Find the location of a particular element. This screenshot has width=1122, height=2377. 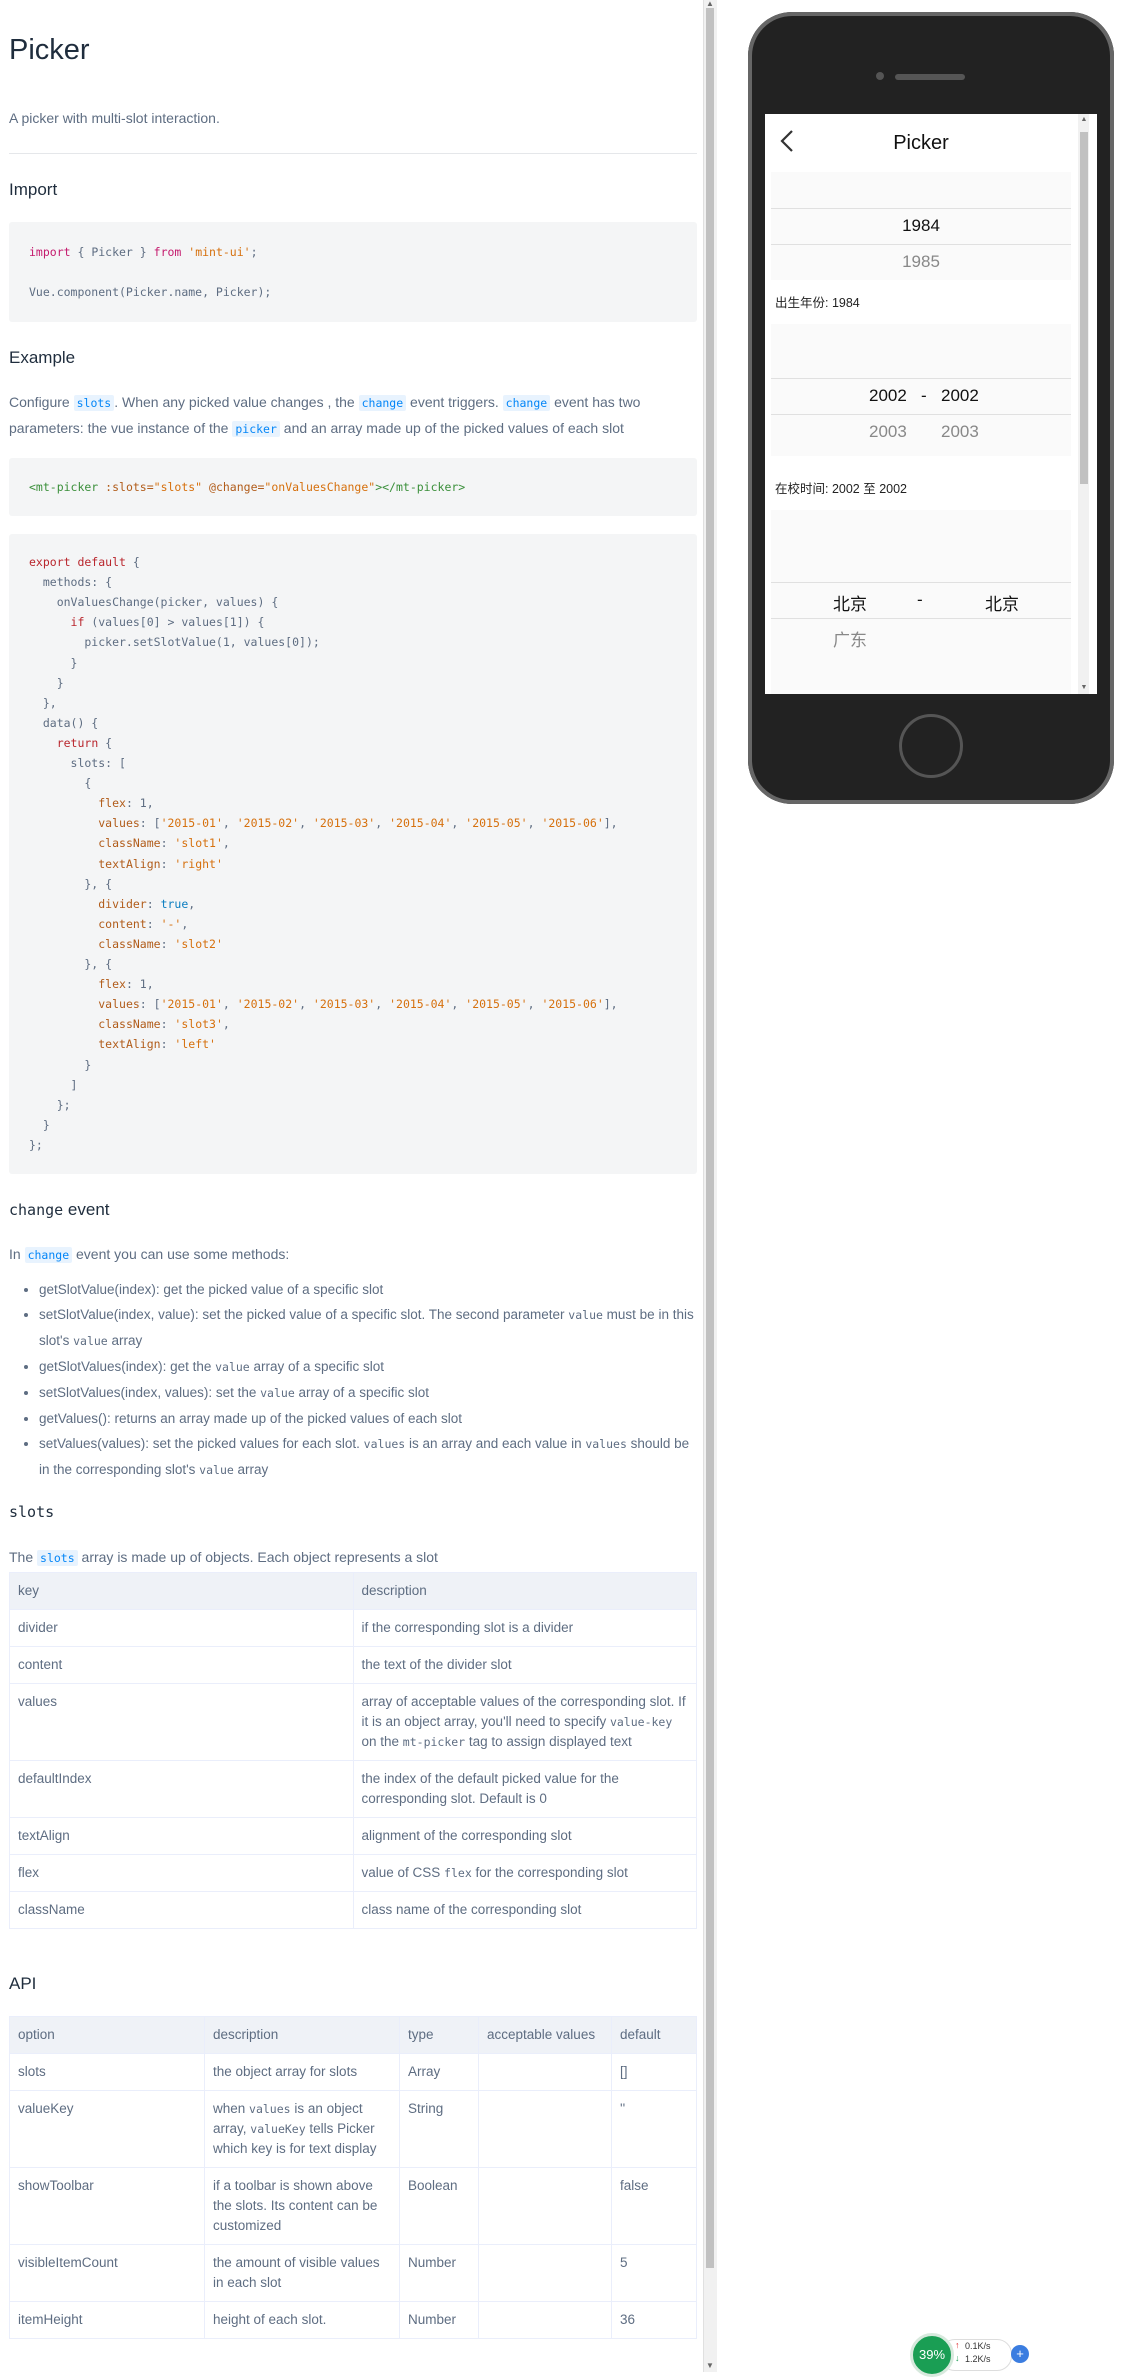

divider is located at coordinates (353, 153).